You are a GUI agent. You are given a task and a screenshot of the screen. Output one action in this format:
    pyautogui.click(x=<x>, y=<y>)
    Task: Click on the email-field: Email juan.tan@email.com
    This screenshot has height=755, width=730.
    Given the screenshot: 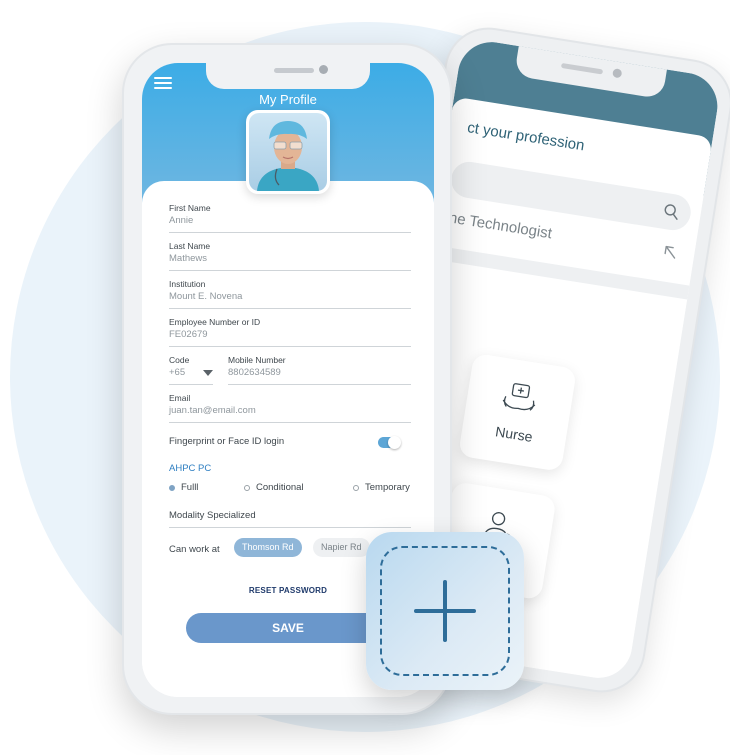 What is the action you would take?
    pyautogui.click(x=290, y=408)
    